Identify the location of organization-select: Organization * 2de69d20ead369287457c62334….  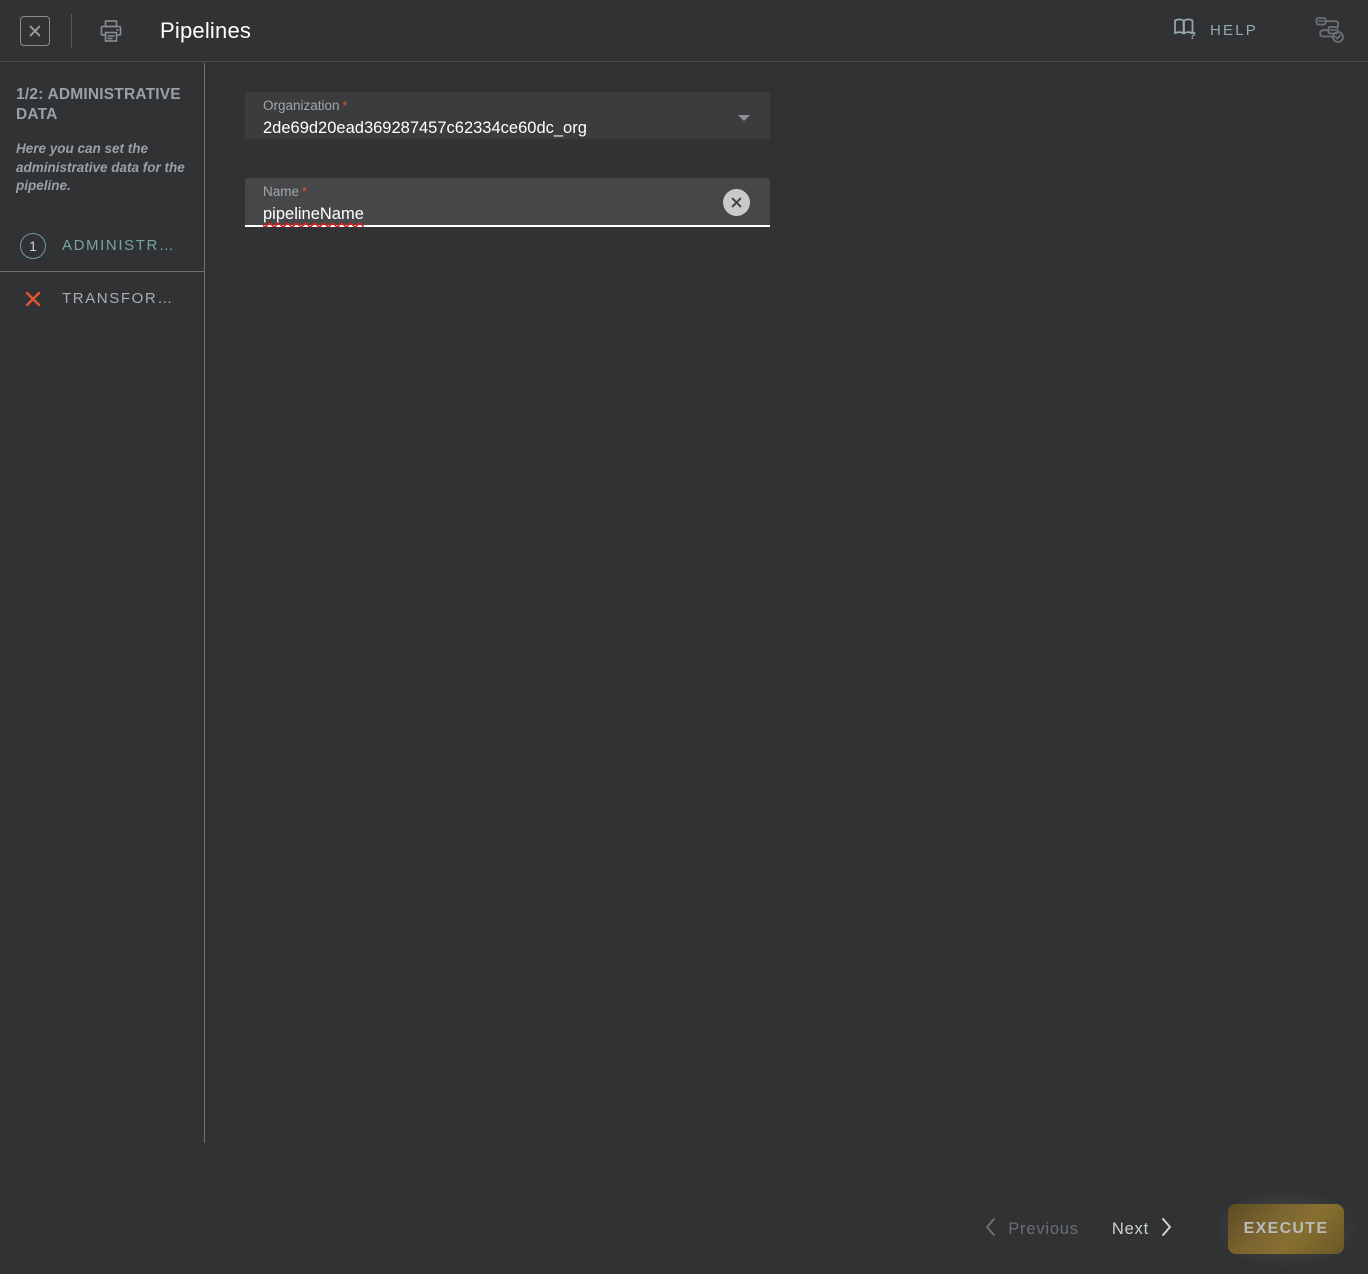
(507, 115).